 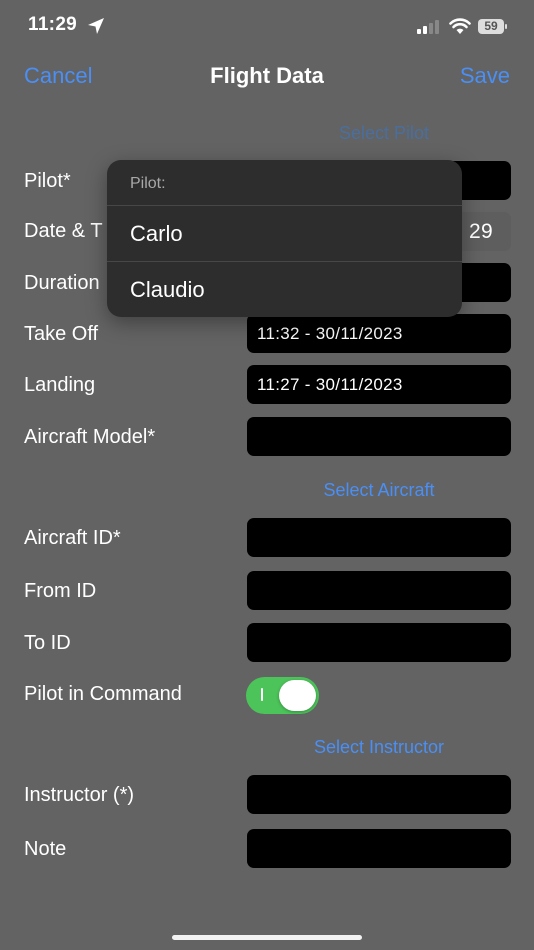 What do you see at coordinates (60, 591) in the screenshot?
I see `from-id-label: From ID` at bounding box center [60, 591].